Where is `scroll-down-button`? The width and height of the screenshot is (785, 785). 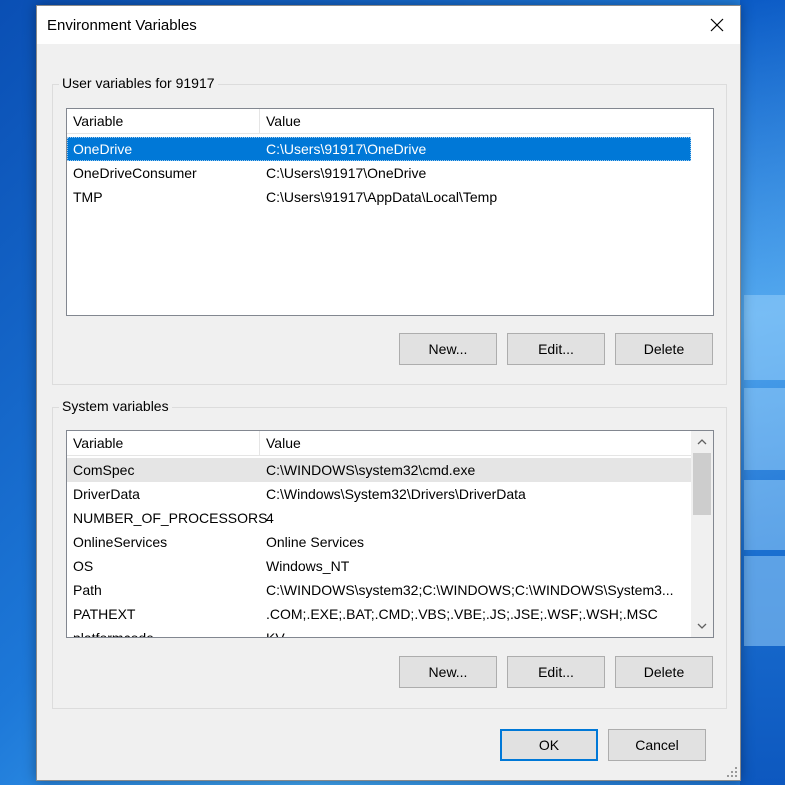
scroll-down-button is located at coordinates (702, 626).